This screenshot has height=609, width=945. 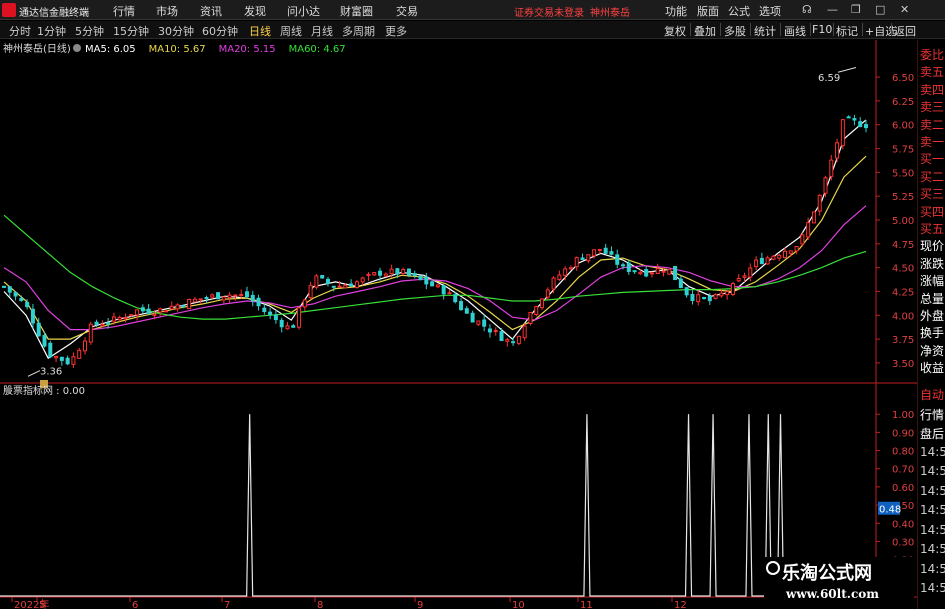 What do you see at coordinates (131, 31) in the screenshot?
I see `period-15min: 15分钟` at bounding box center [131, 31].